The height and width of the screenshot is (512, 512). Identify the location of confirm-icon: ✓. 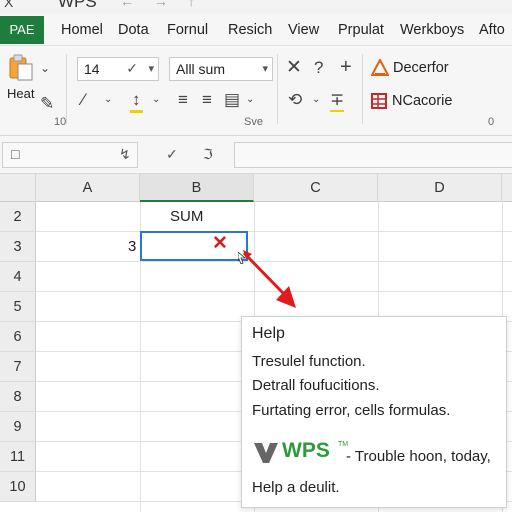
(172, 154).